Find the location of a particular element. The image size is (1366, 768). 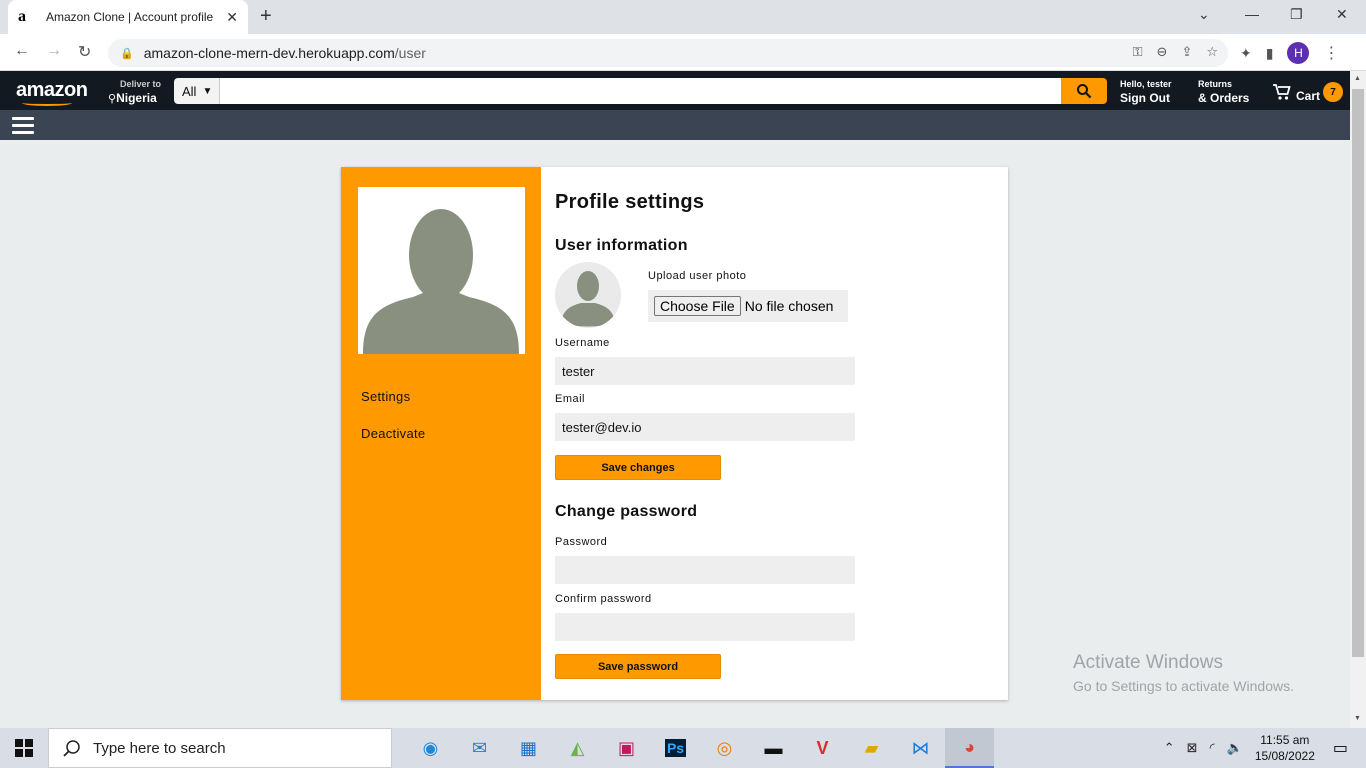

vscode-icon: ⋈ is located at coordinates (920, 748).